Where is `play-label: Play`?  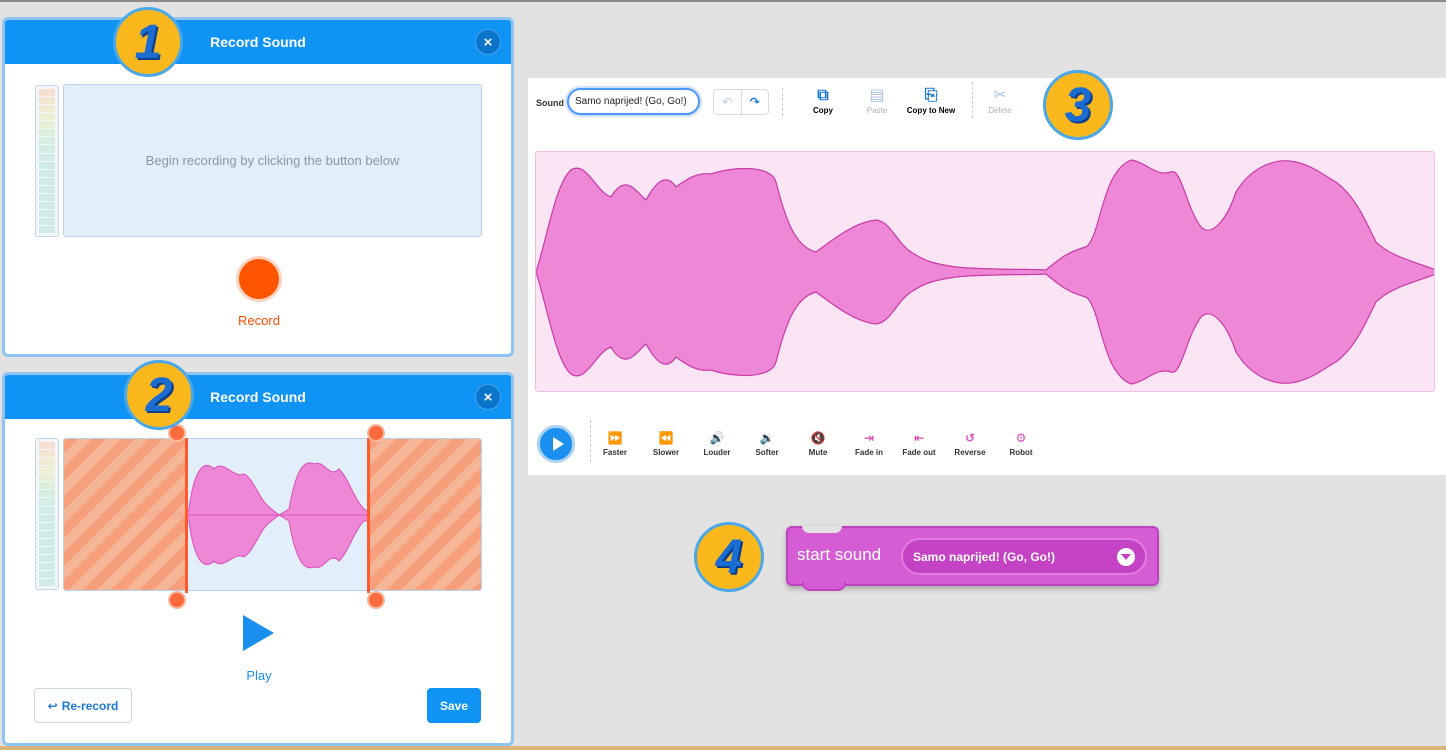 play-label: Play is located at coordinates (259, 675).